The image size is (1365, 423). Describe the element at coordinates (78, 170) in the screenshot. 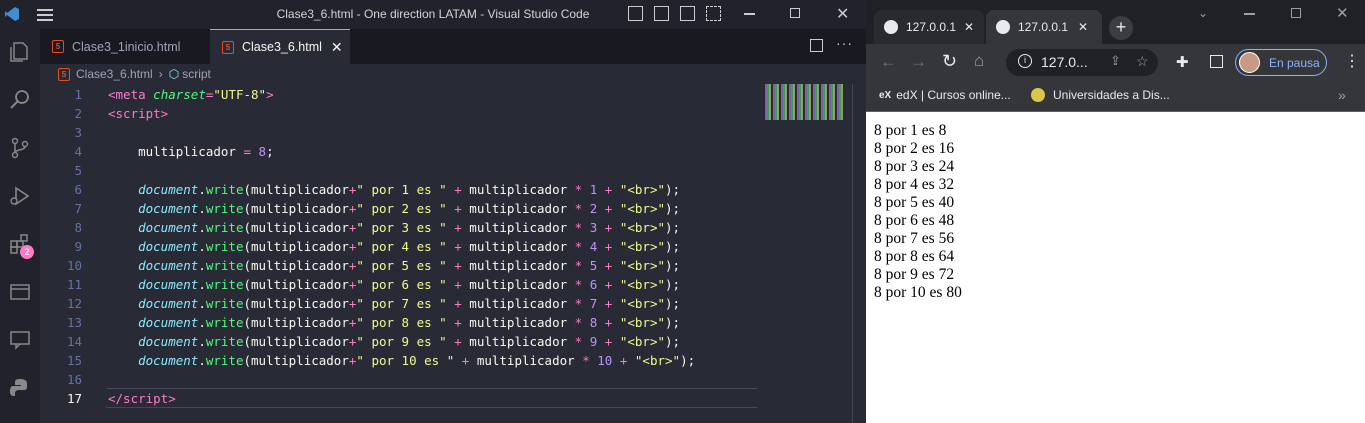

I see `line-number: 5` at that location.